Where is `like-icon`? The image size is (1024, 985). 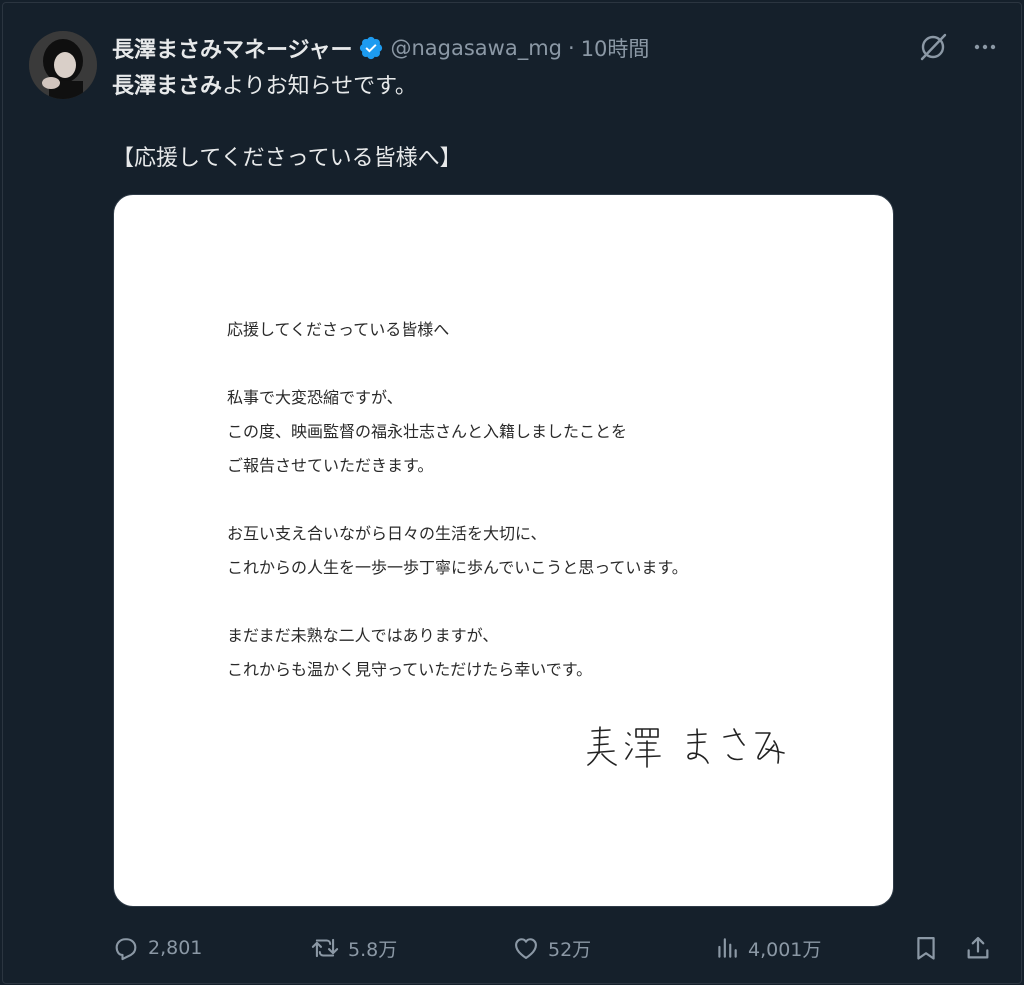 like-icon is located at coordinates (526, 948).